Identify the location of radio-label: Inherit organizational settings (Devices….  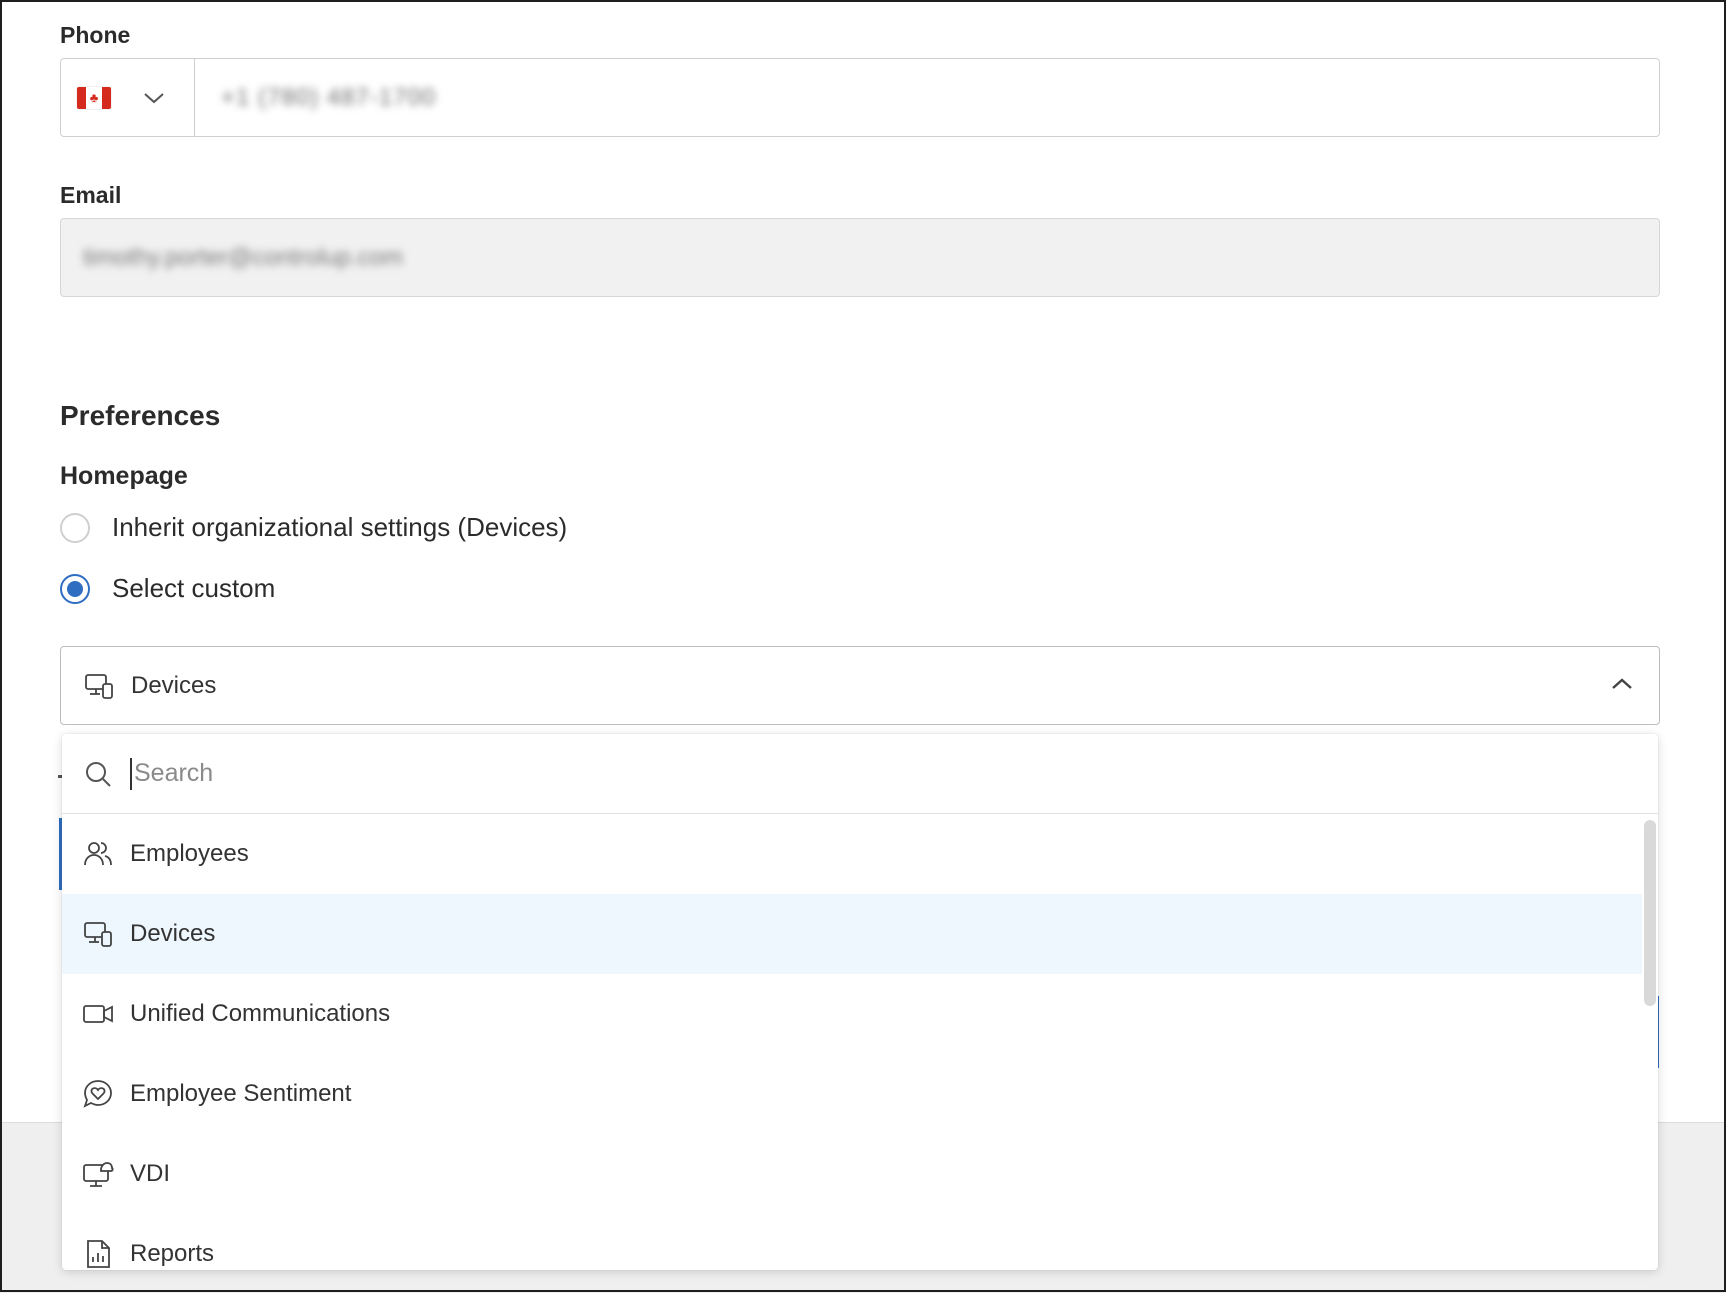
(340, 527).